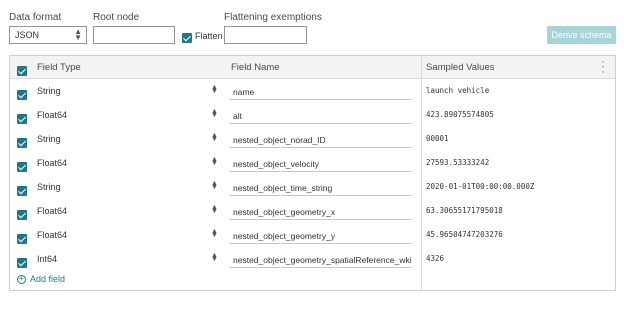  Describe the element at coordinates (320, 139) in the screenshot. I see `field-name-input: nested_object_norad_ID` at that location.